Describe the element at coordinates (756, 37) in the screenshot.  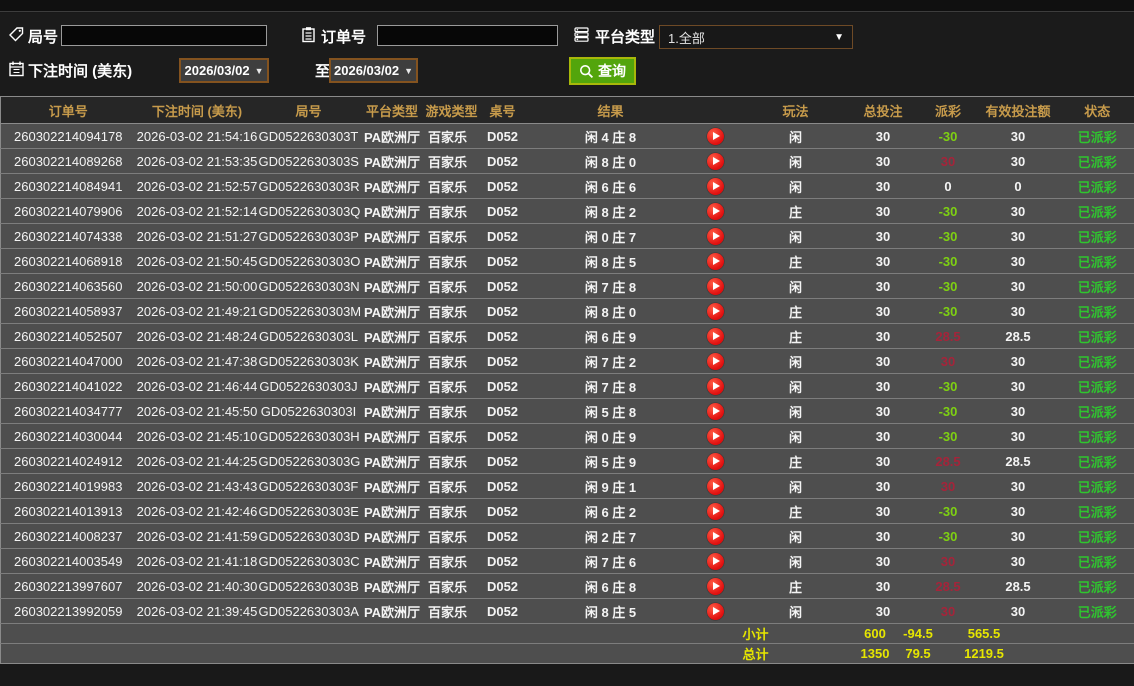
I see `platform-type-select: 1.全部 ▼` at that location.